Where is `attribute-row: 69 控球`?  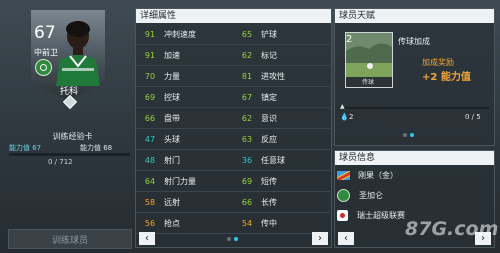
attribute-row: 69 控球 is located at coordinates (184, 97).